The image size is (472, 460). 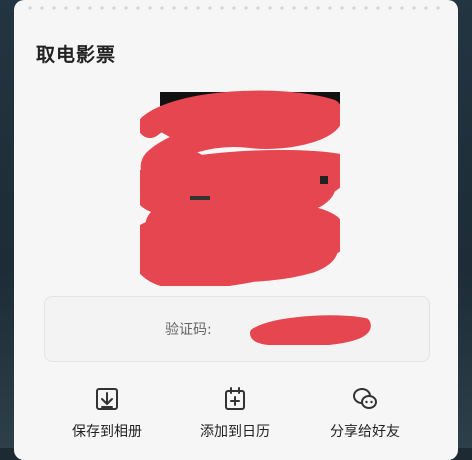 I want to click on verification-code-redacted, so click(x=310, y=330).